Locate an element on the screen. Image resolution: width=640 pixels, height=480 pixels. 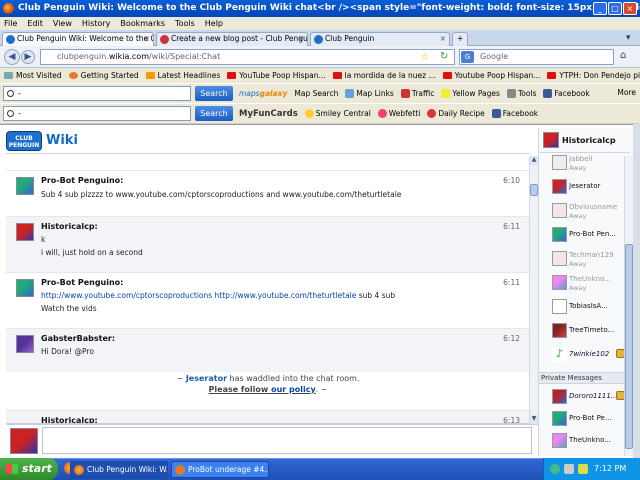
club-penguin-logo: CLUB PENGUIN is located at coordinates (24, 140).